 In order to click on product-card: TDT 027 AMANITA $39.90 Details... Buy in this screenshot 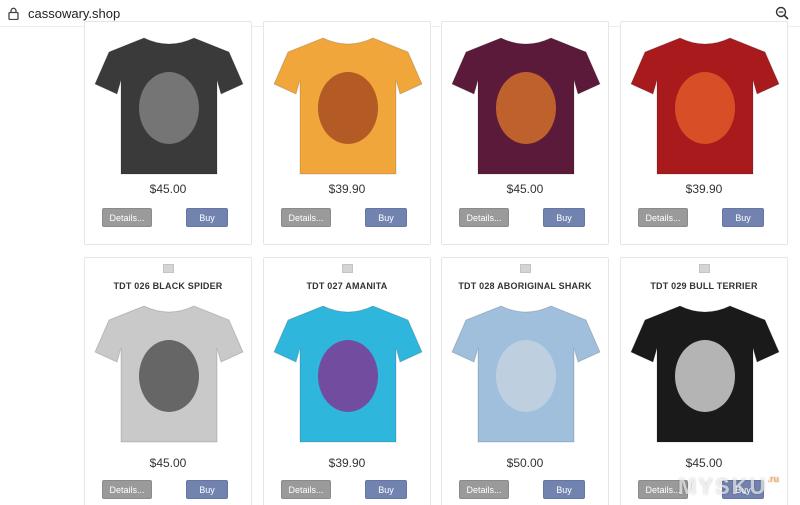, I will do `click(347, 381)`.